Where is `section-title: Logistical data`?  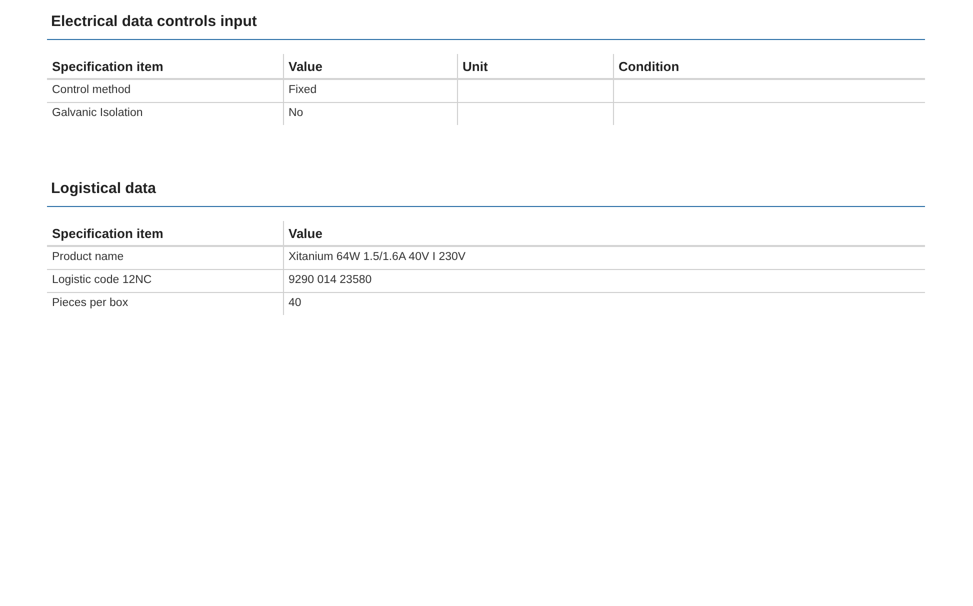
section-title: Logistical data is located at coordinates (486, 192).